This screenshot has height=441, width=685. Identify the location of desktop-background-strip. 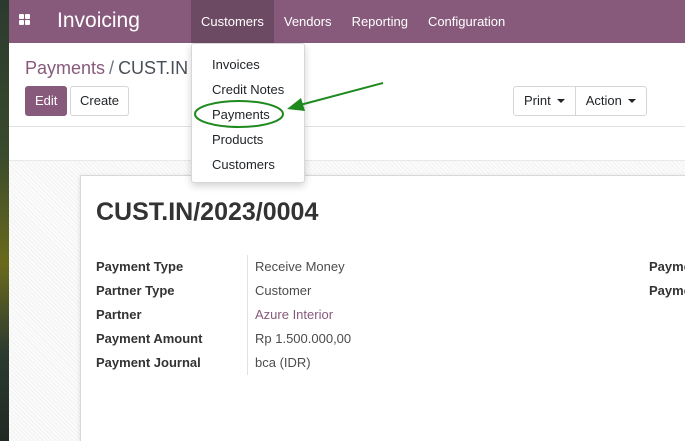
(4, 220).